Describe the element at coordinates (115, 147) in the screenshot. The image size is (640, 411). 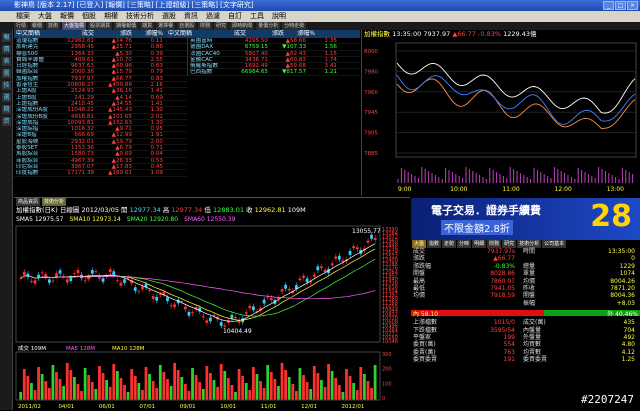
I see `quote-change: ▲6.79` at that location.